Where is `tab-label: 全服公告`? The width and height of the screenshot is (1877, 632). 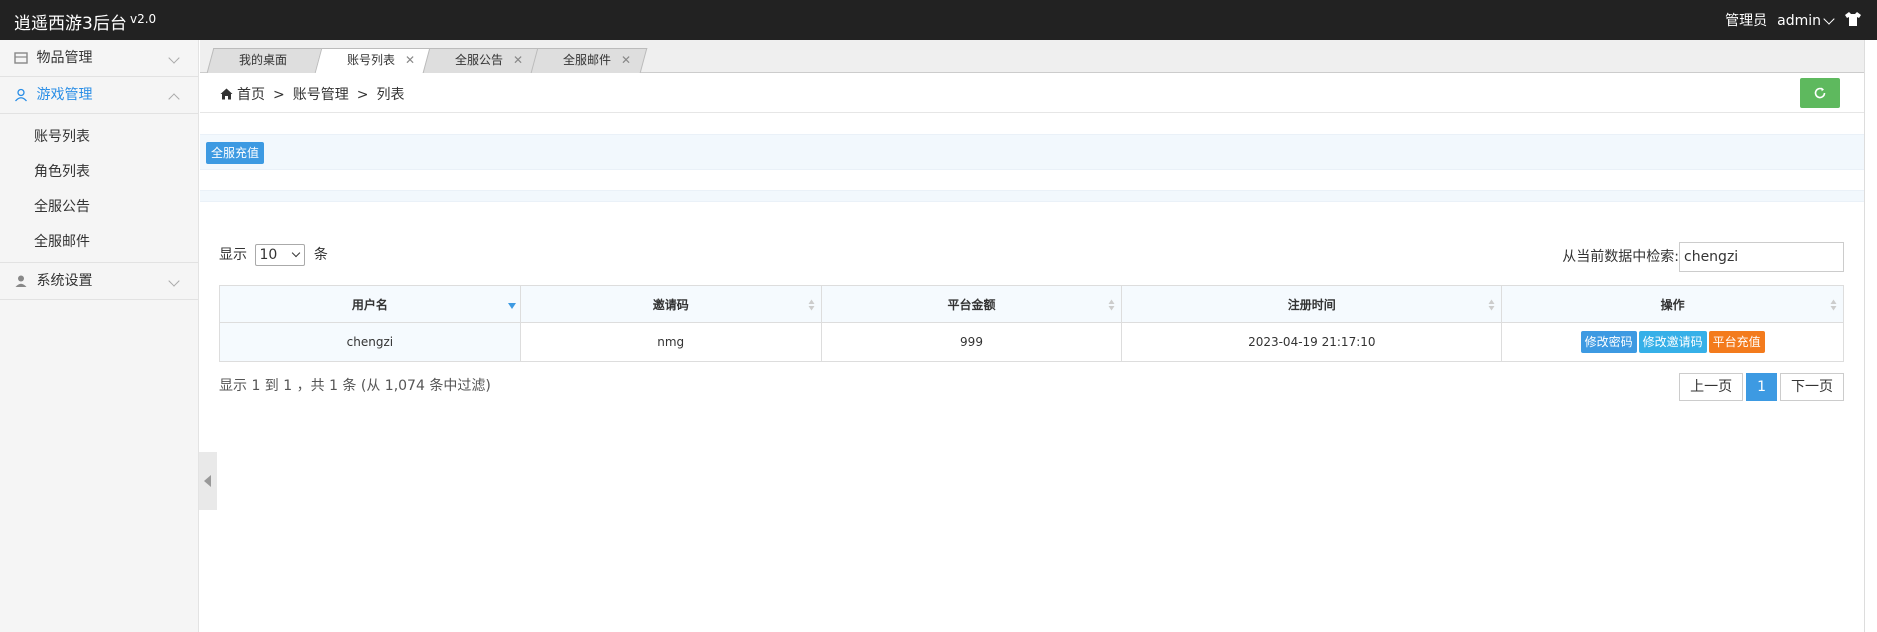
tab-label: 全服公告 is located at coordinates (479, 60).